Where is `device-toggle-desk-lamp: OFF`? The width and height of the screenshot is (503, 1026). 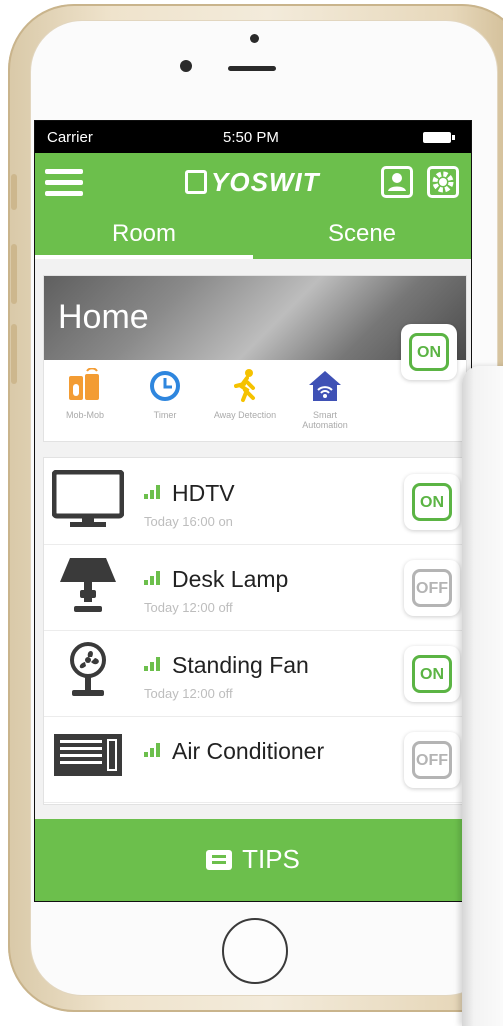
device-toggle-desk-lamp: OFF is located at coordinates (432, 588).